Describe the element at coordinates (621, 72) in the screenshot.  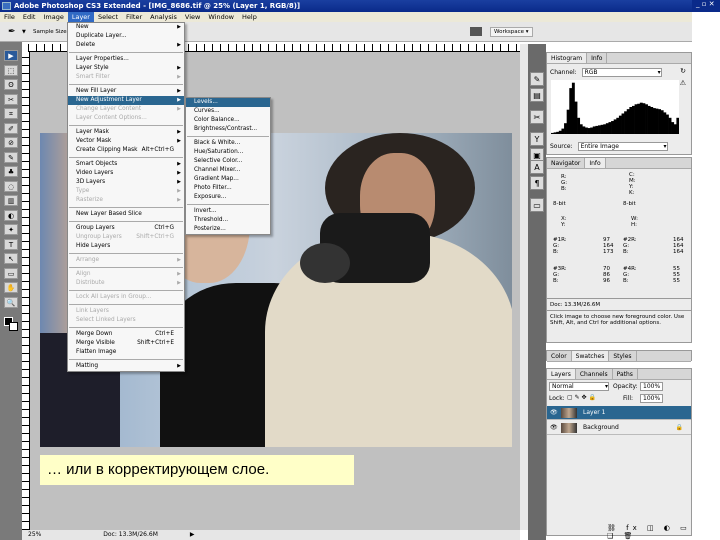
I see `channel-select: RGB ▾` at that location.